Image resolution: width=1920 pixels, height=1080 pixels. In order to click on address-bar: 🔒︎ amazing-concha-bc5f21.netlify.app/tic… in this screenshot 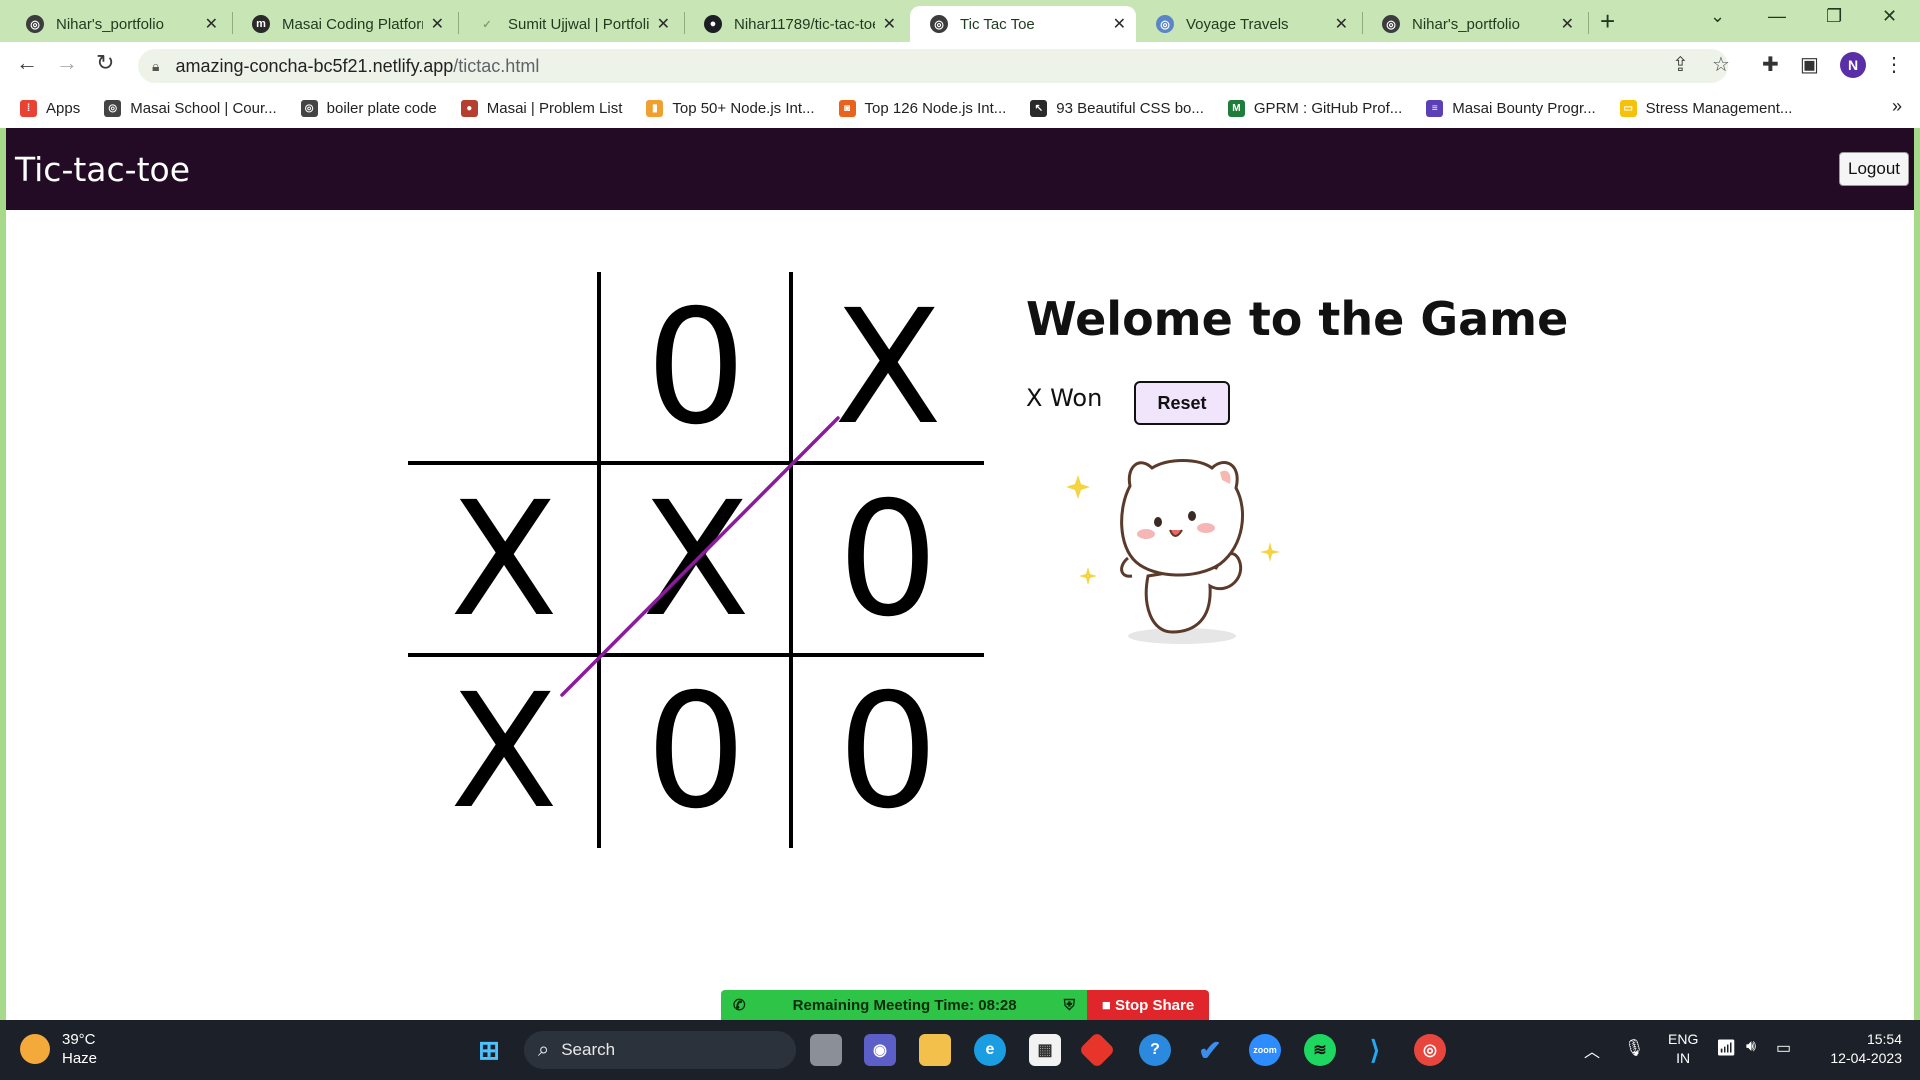, I will do `click(933, 66)`.